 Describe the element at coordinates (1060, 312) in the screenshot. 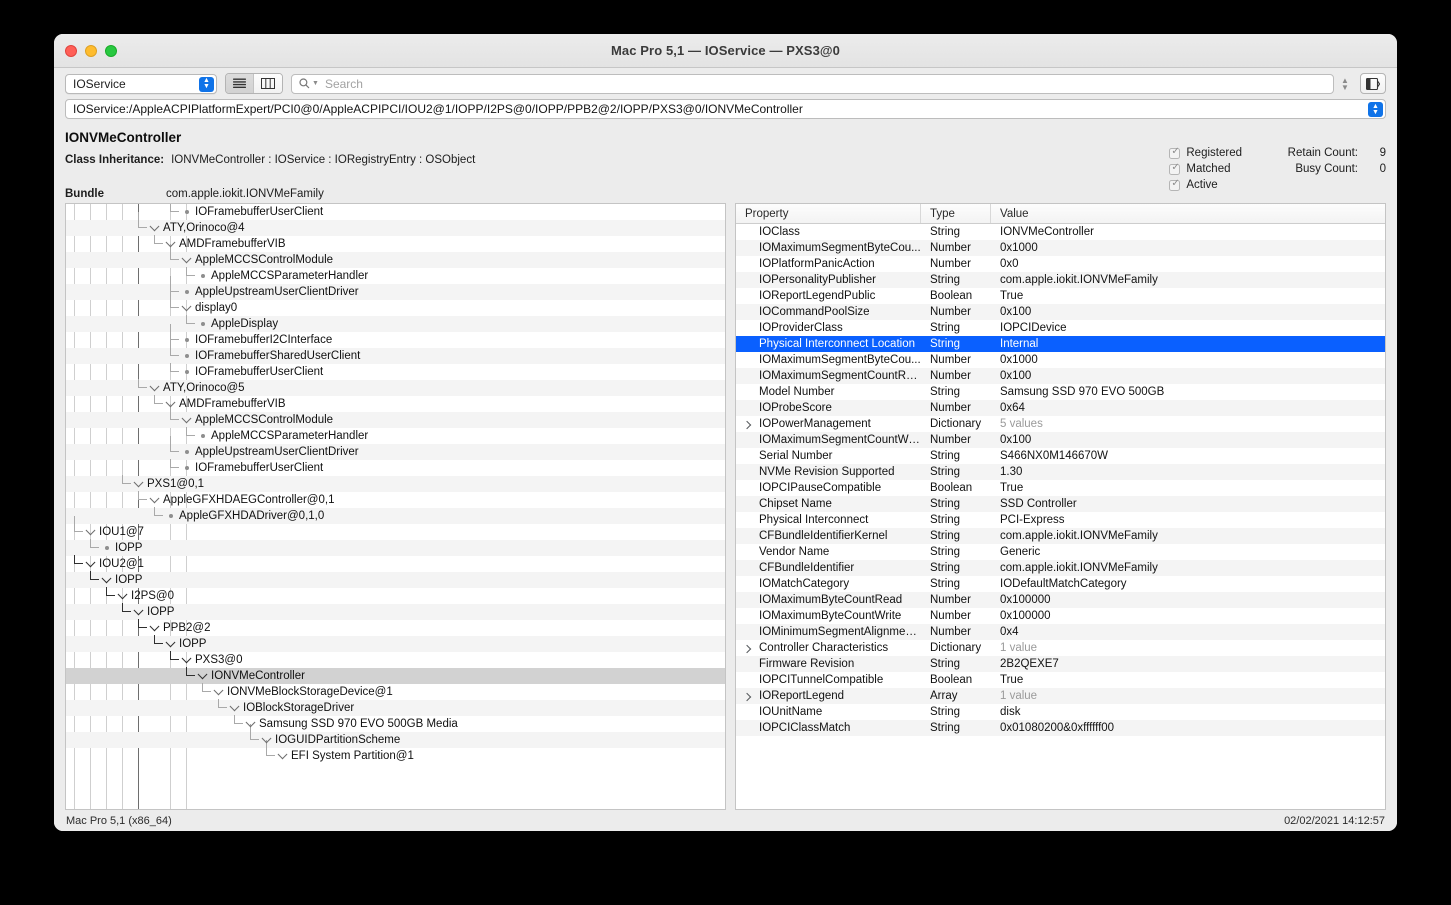

I see `property-row: IOCommandPoolSize Number 0x100` at that location.